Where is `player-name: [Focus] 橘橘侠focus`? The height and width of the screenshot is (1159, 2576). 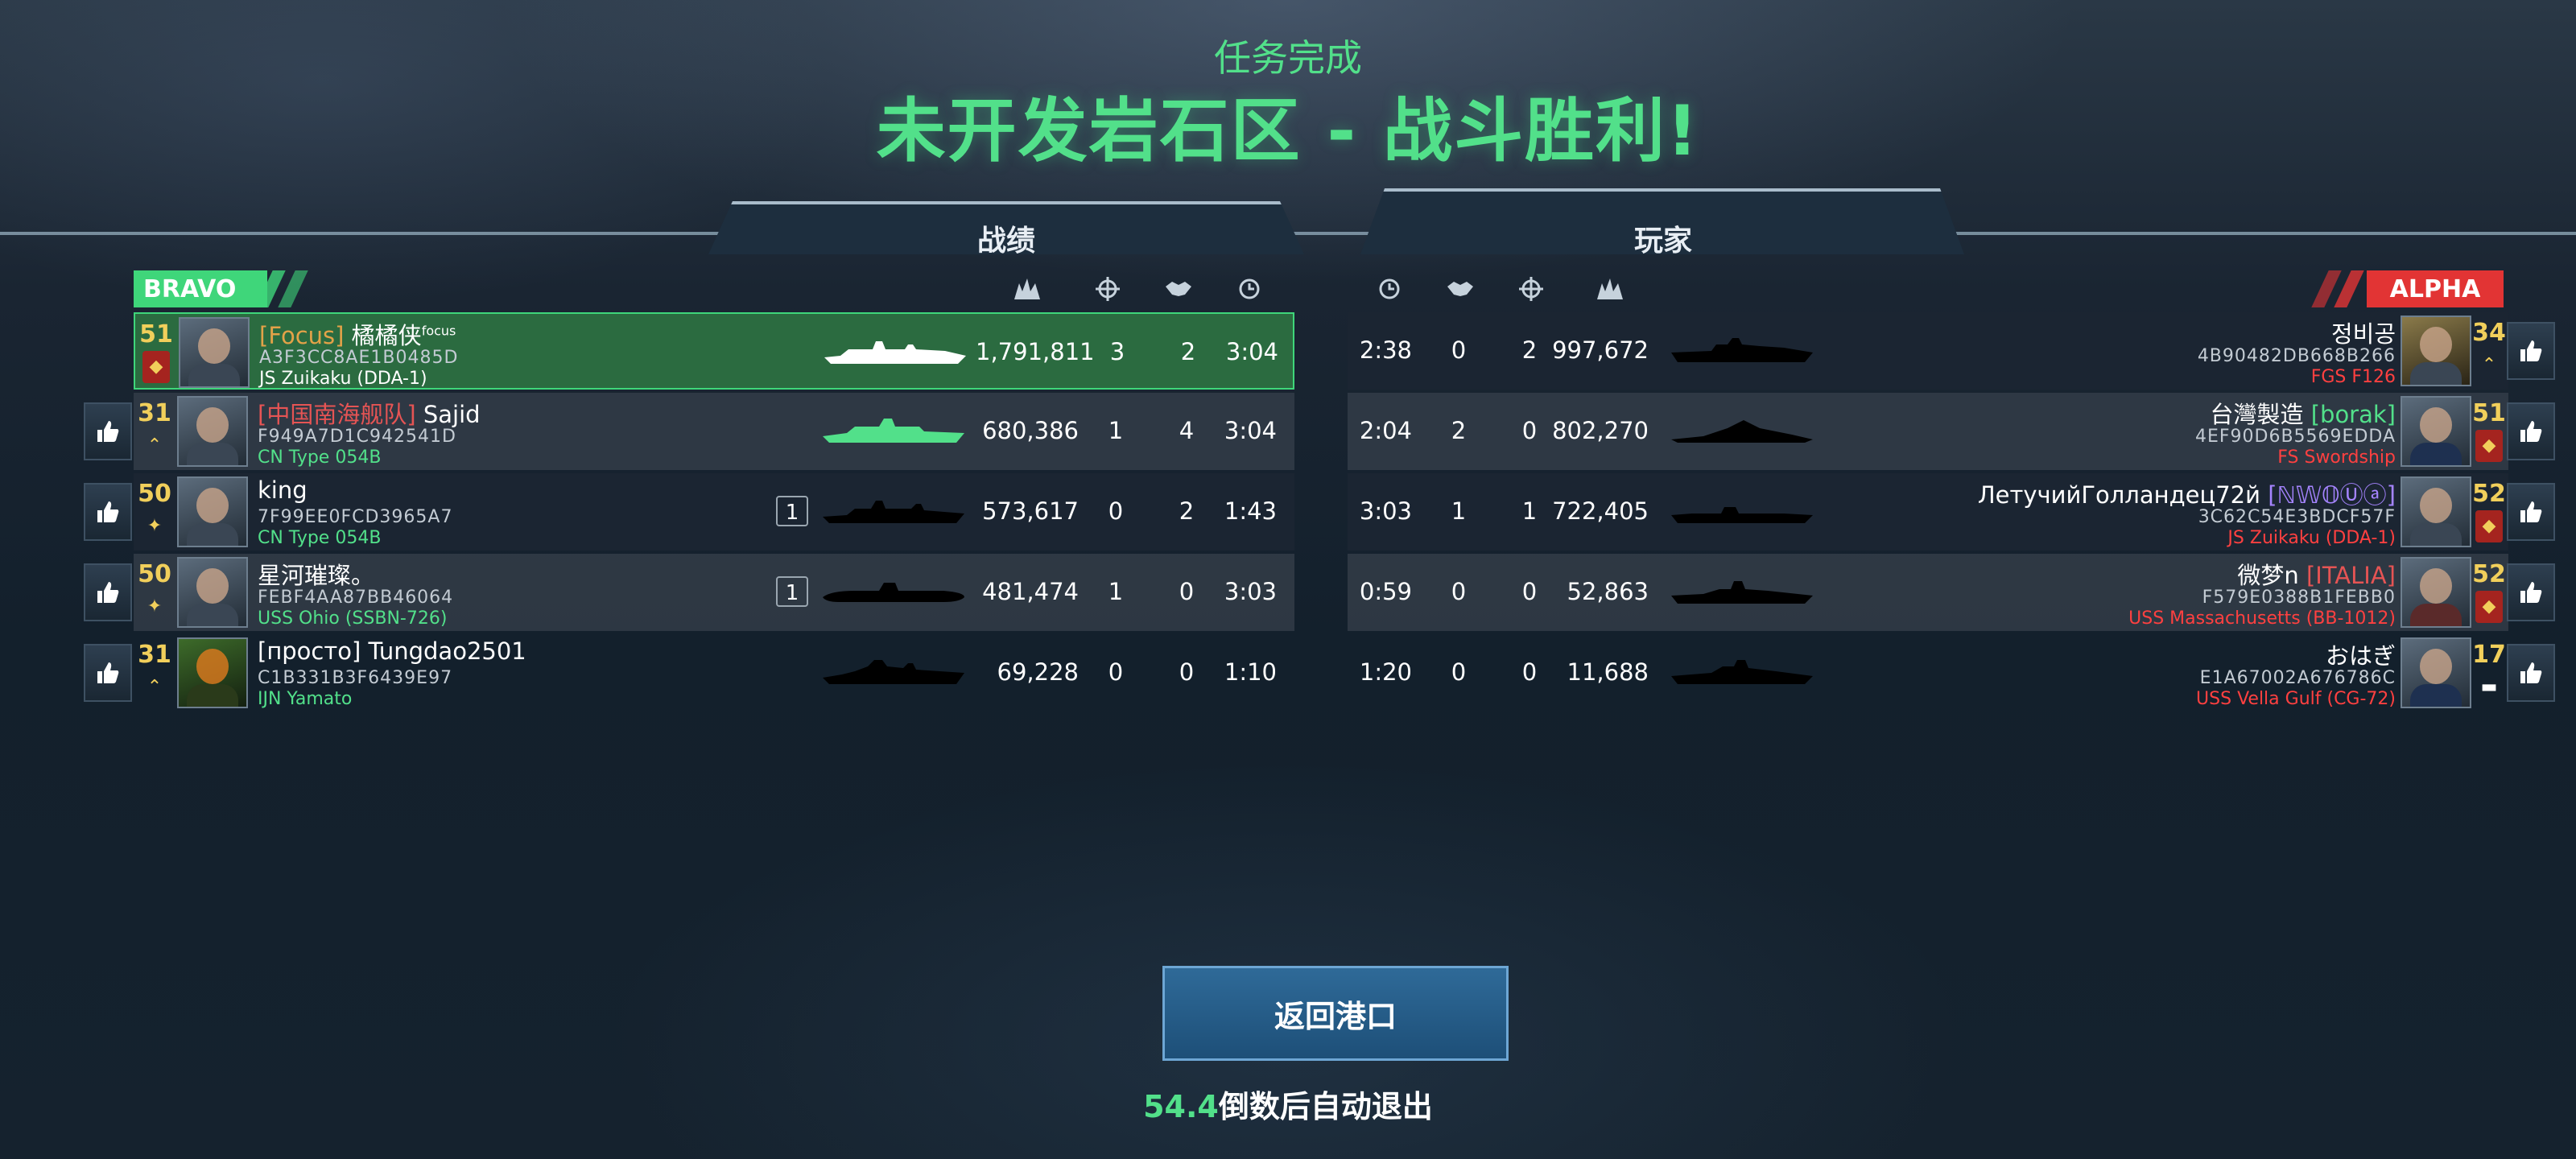
player-name: [Focus] 橘橘侠focus is located at coordinates (357, 334).